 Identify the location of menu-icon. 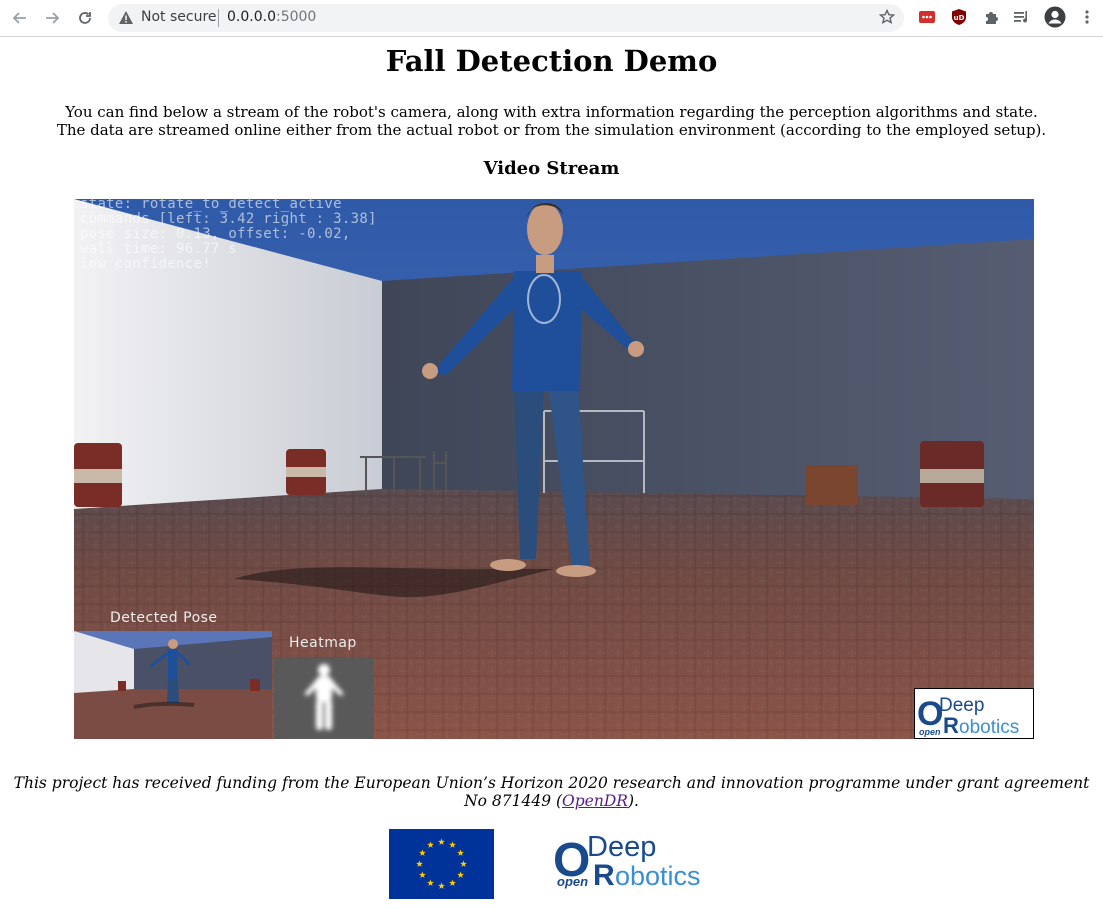
(1087, 17).